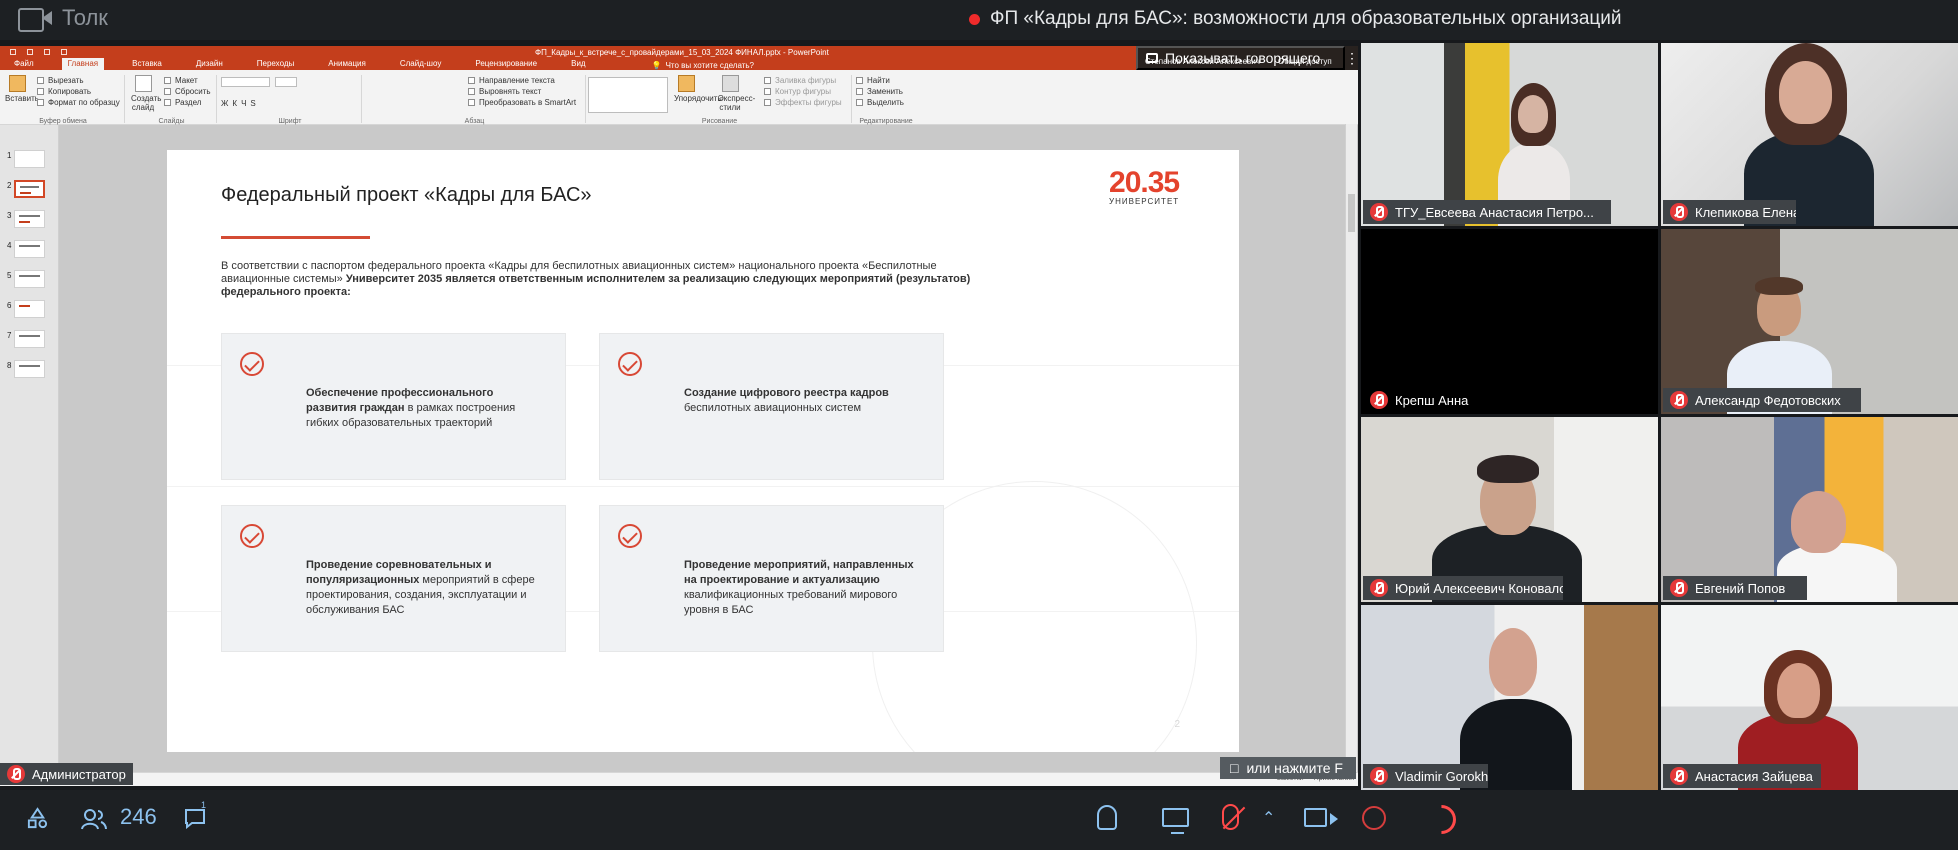 This screenshot has width=1958, height=850. Describe the element at coordinates (1374, 818) in the screenshot. I see `record-button` at that location.